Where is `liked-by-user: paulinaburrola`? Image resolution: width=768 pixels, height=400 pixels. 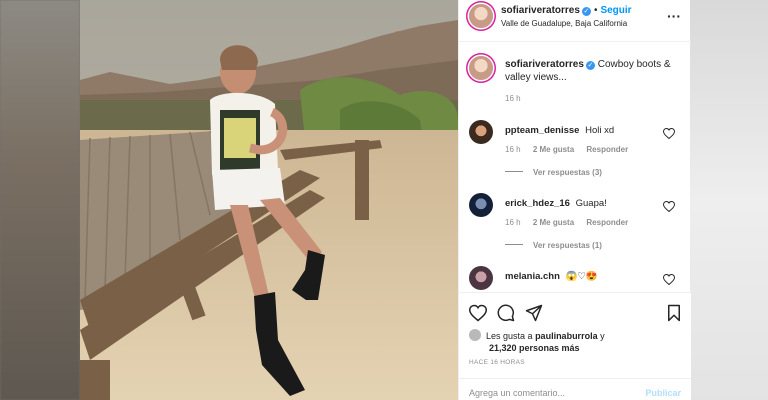 liked-by-user: paulinaburrola is located at coordinates (566, 336).